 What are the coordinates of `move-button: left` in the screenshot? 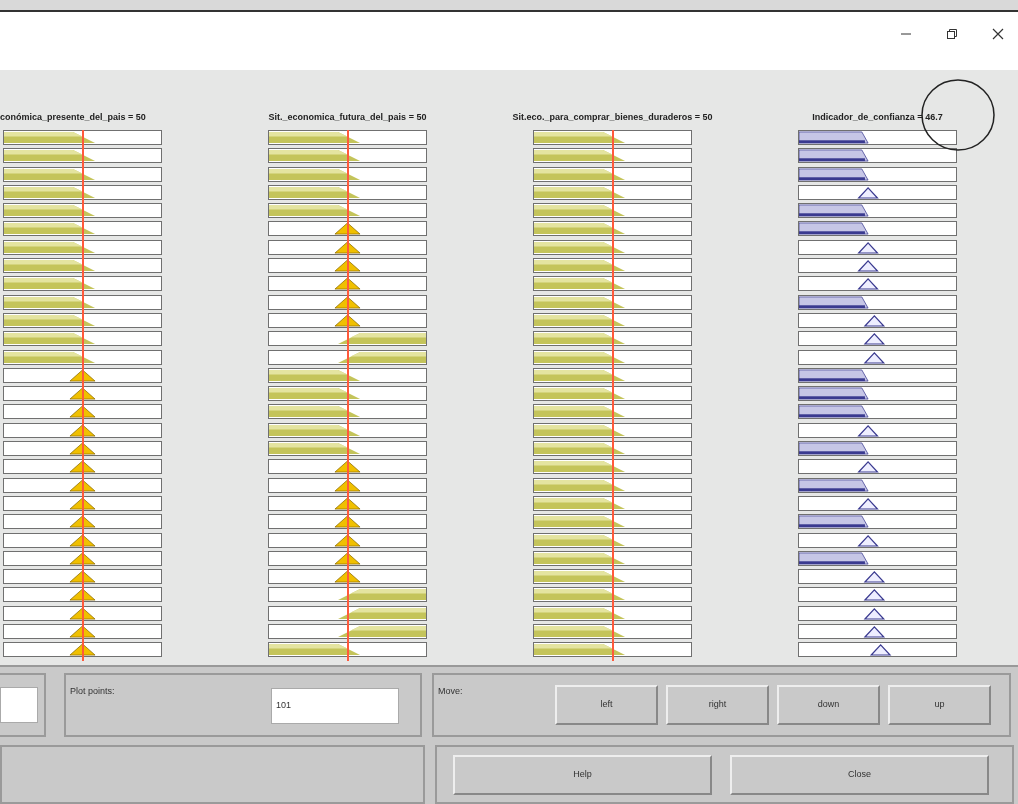 It's located at (606, 705).